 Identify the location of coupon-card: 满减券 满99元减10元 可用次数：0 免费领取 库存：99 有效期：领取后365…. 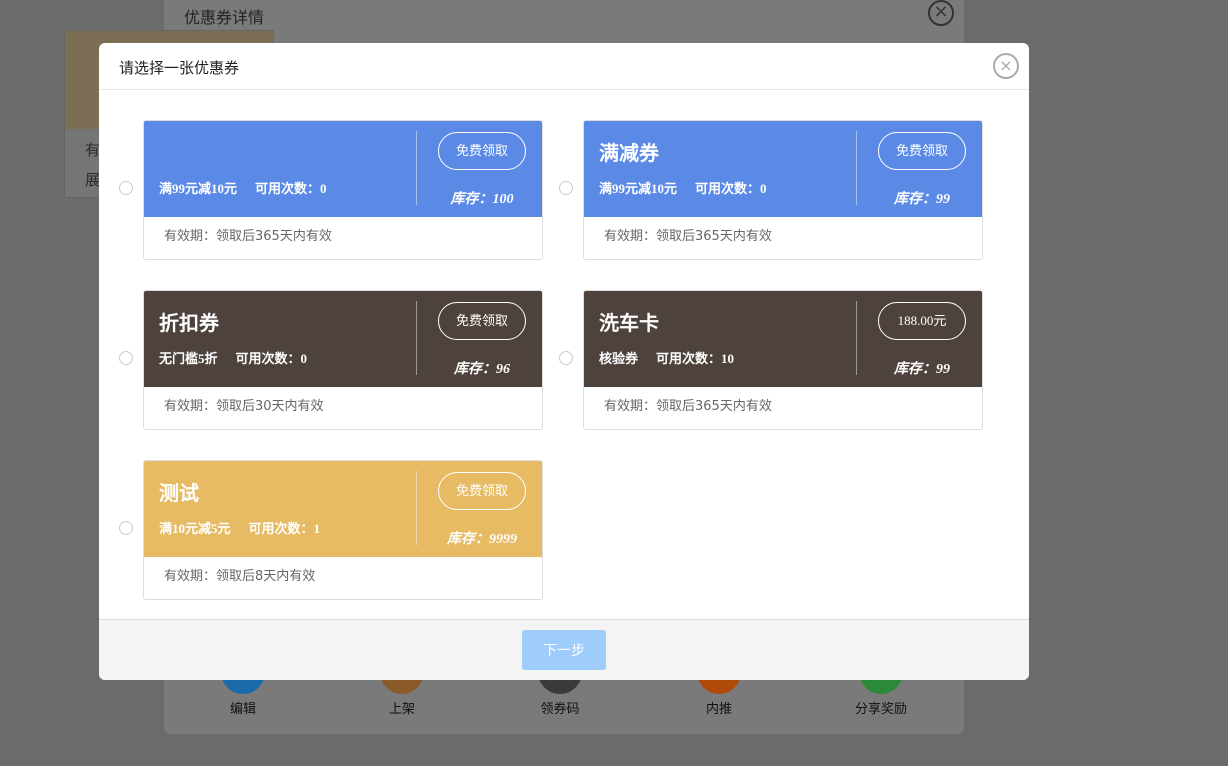
(783, 190).